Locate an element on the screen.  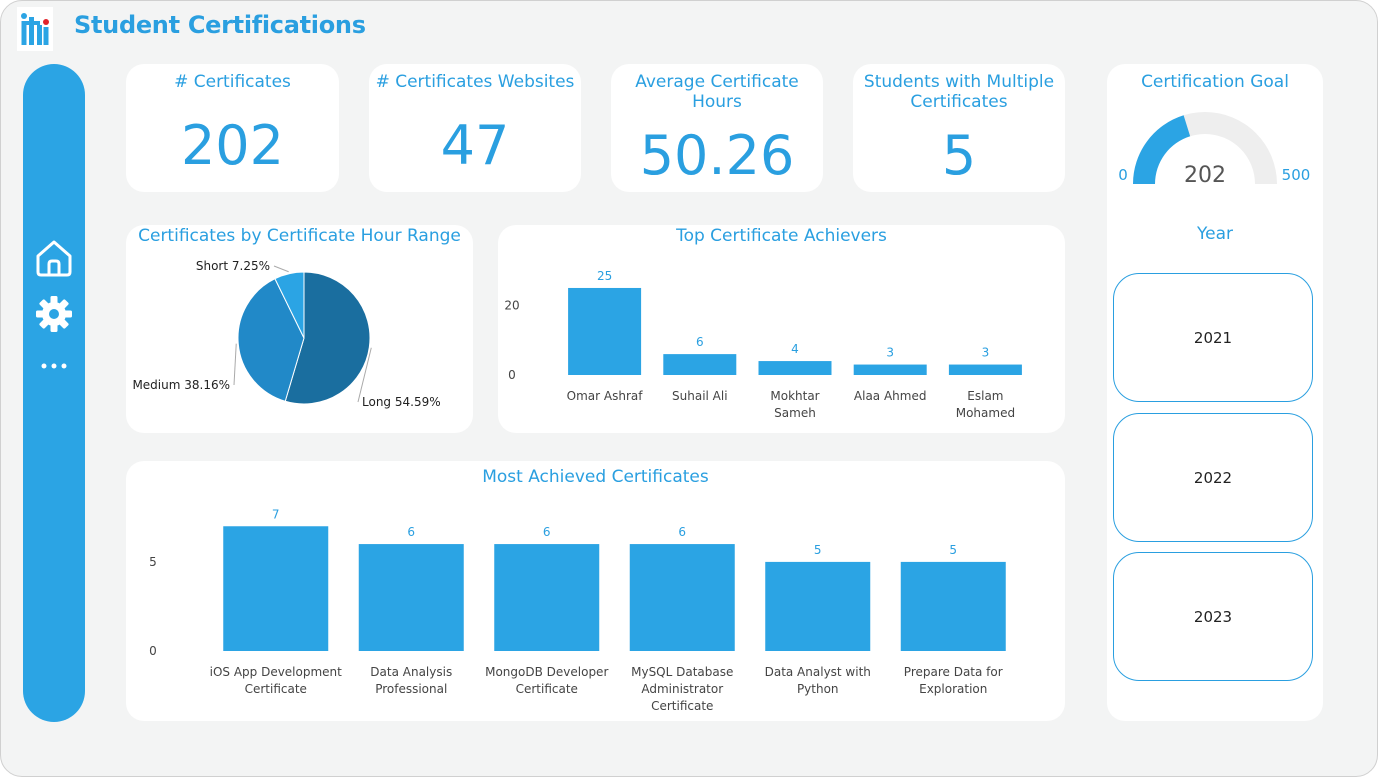
gauge-max: 500 is located at coordinates (1296, 175).